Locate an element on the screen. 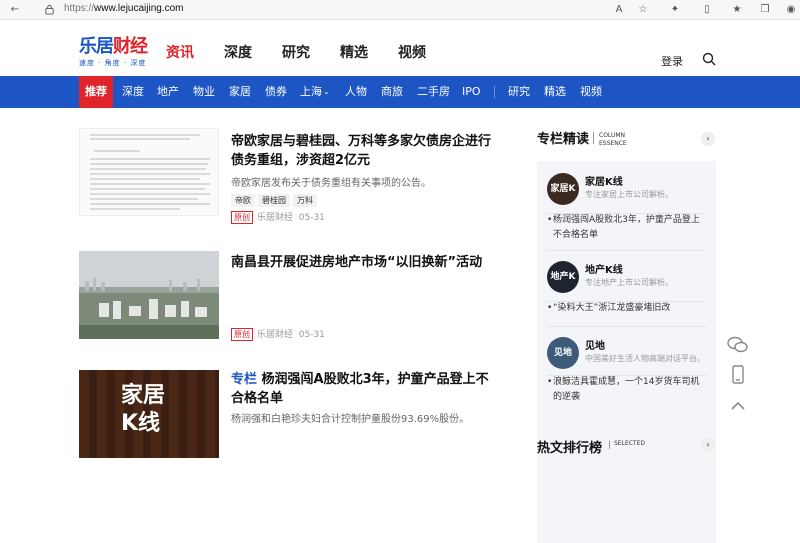 The image size is (800, 543). tag: 碧桂园 is located at coordinates (274, 200).